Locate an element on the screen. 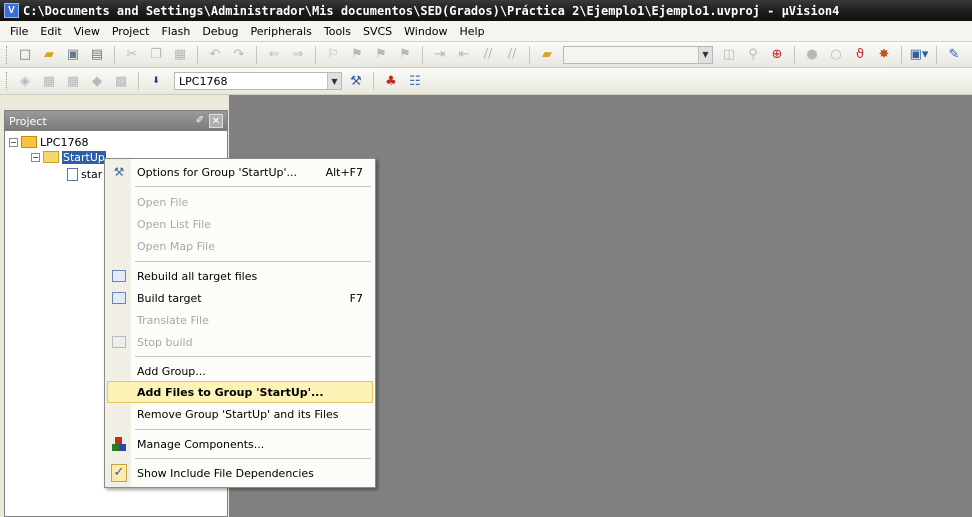 The width and height of the screenshot is (972, 517). menu-open-map-file: Open Map File is located at coordinates (240, 246).